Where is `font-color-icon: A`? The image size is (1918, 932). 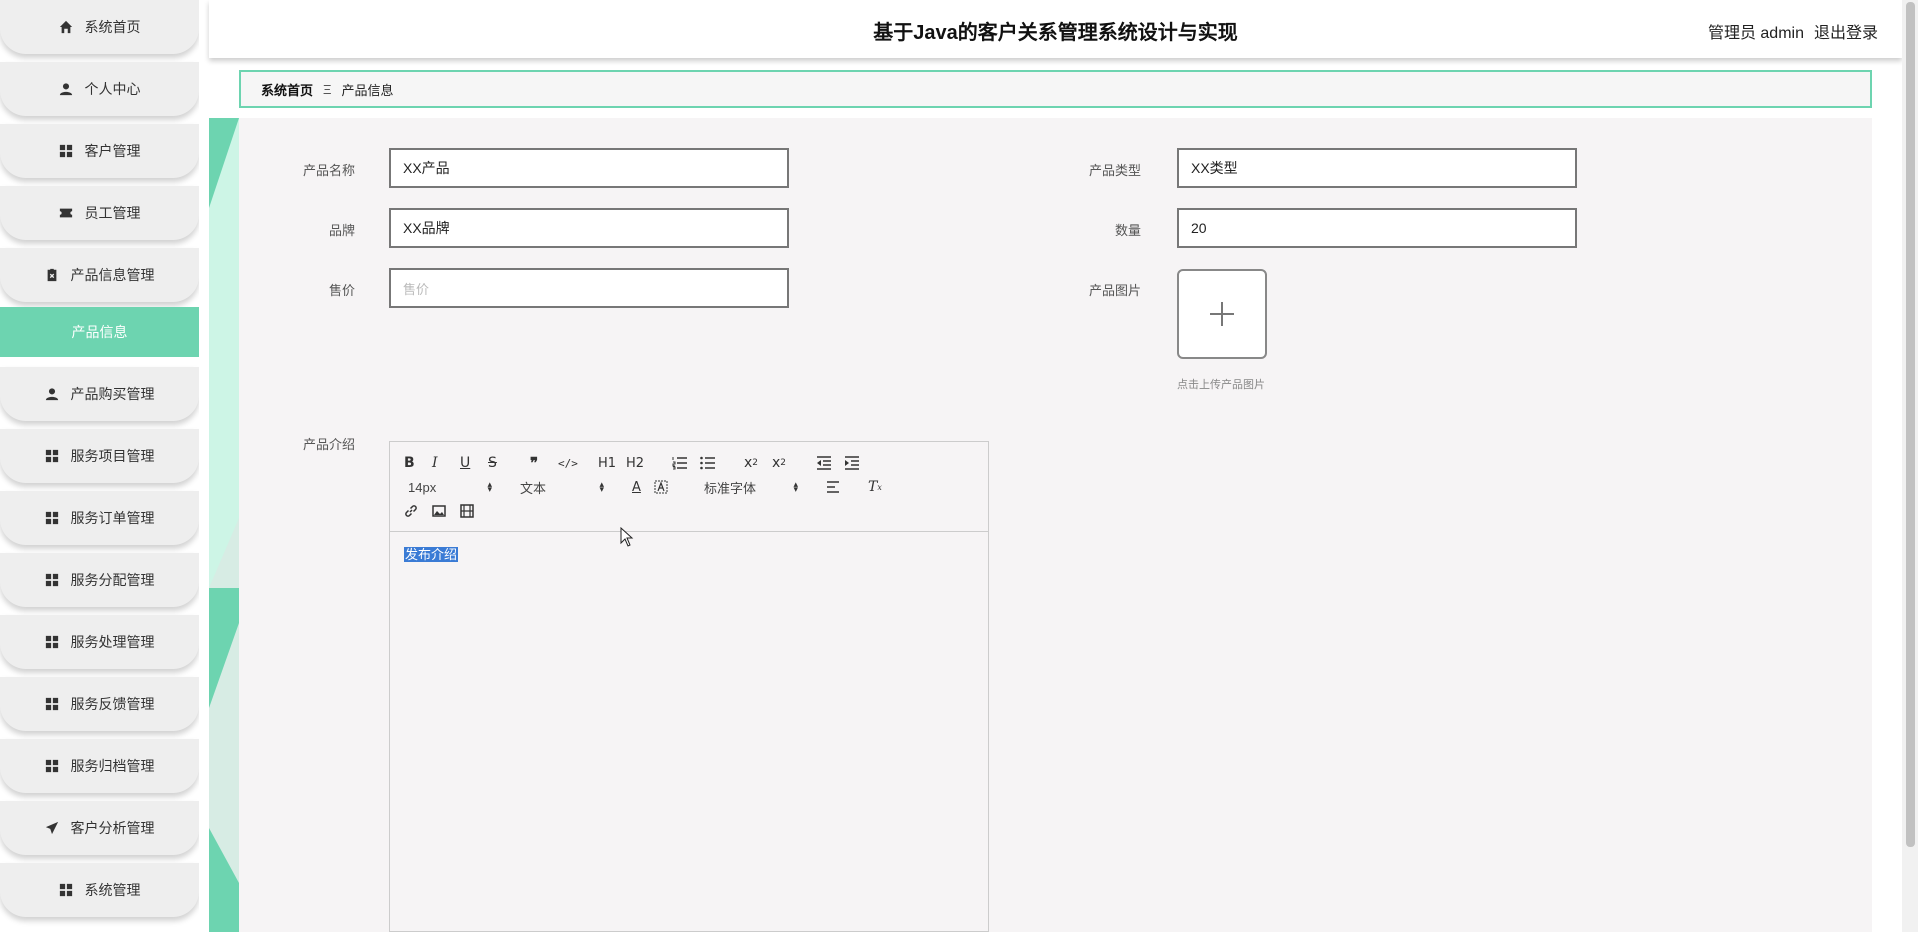 font-color-icon: A is located at coordinates (636, 487).